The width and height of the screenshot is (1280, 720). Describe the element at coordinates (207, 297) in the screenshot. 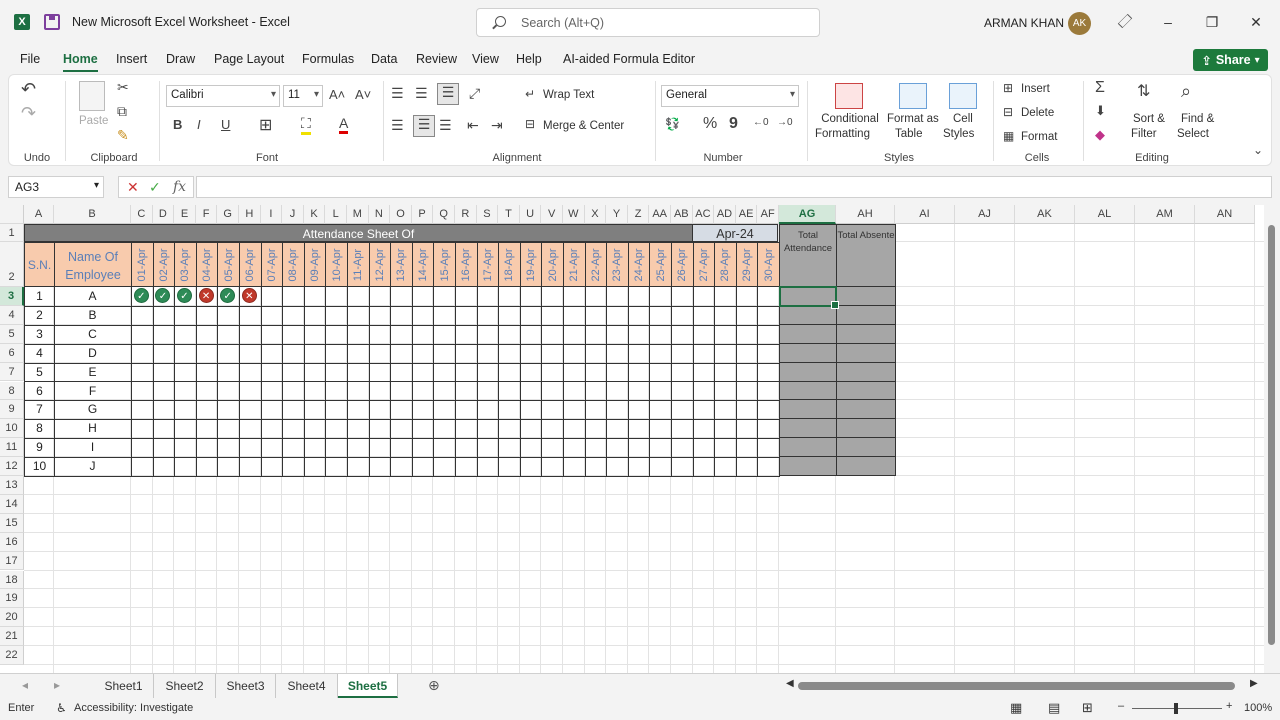

I see `attendance-cell: ✕` at that location.